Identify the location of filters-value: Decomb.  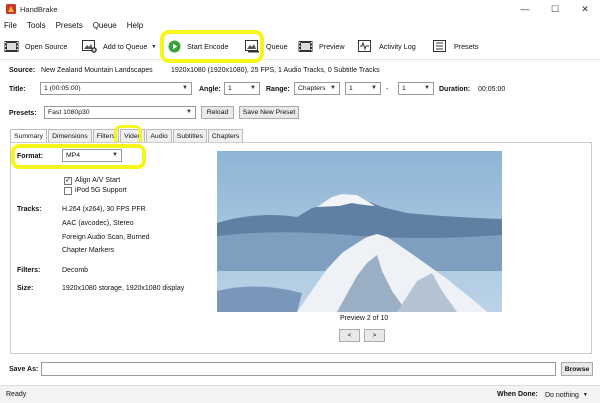
(75, 270).